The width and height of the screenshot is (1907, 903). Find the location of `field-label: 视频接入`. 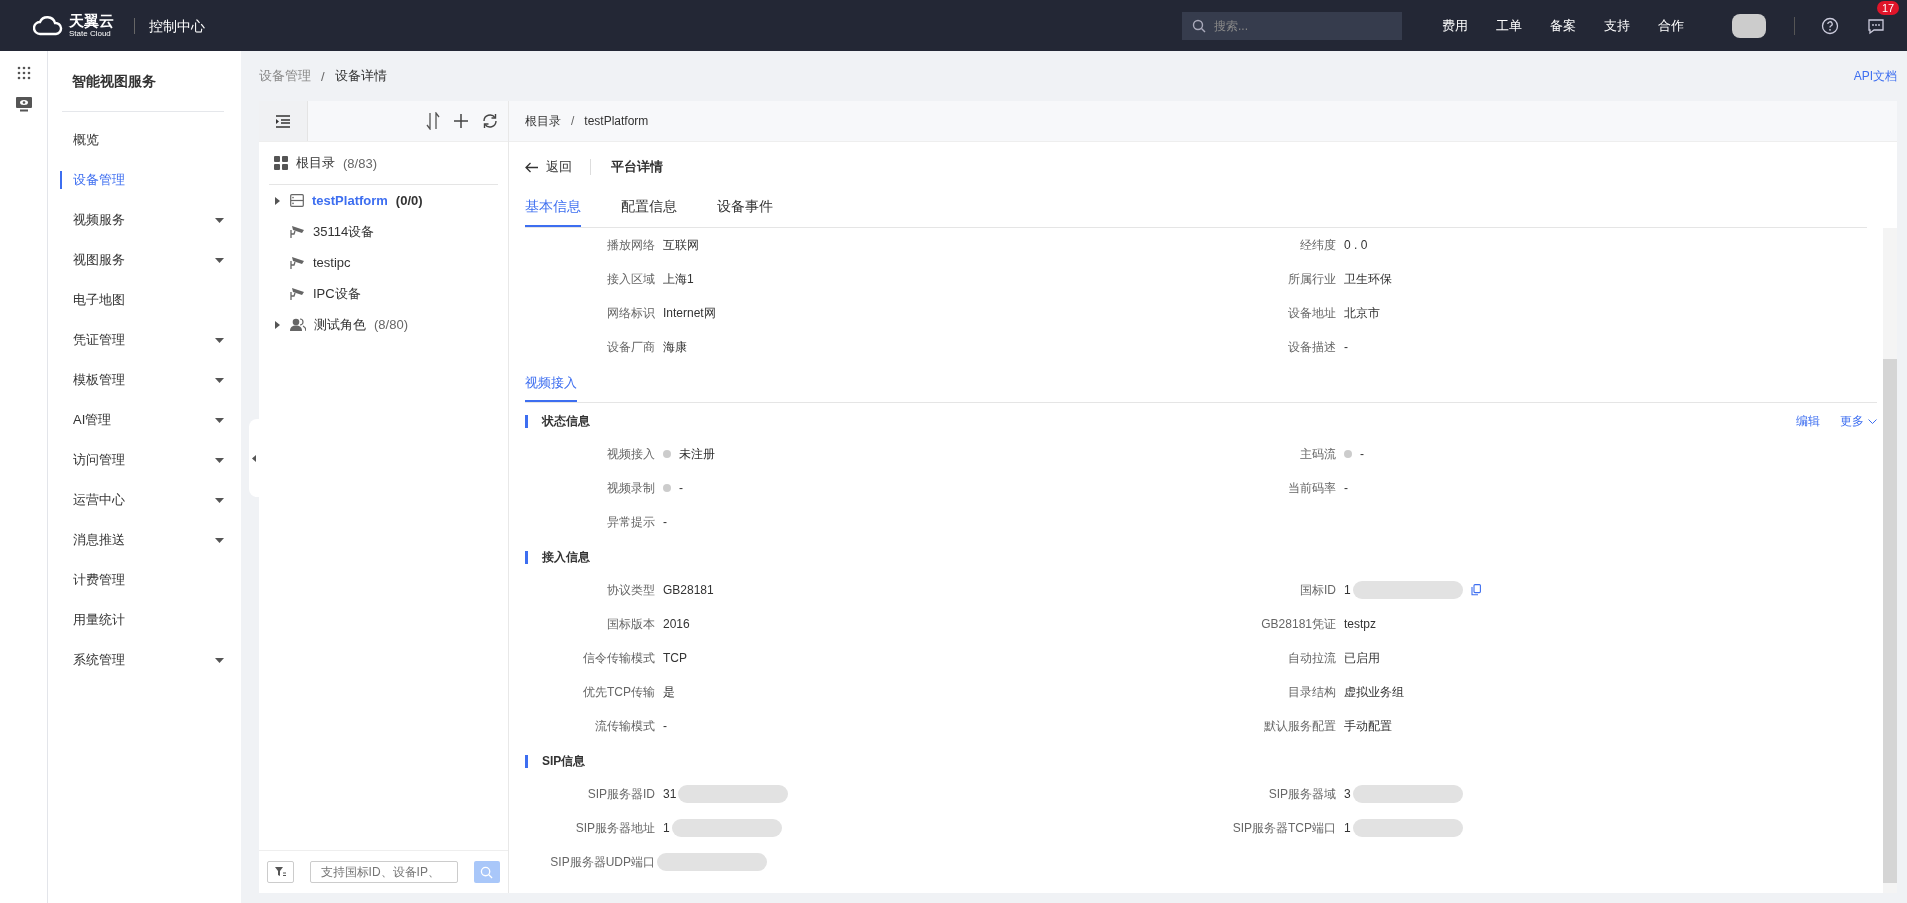

field-label: 视频接入 is located at coordinates (630, 454).